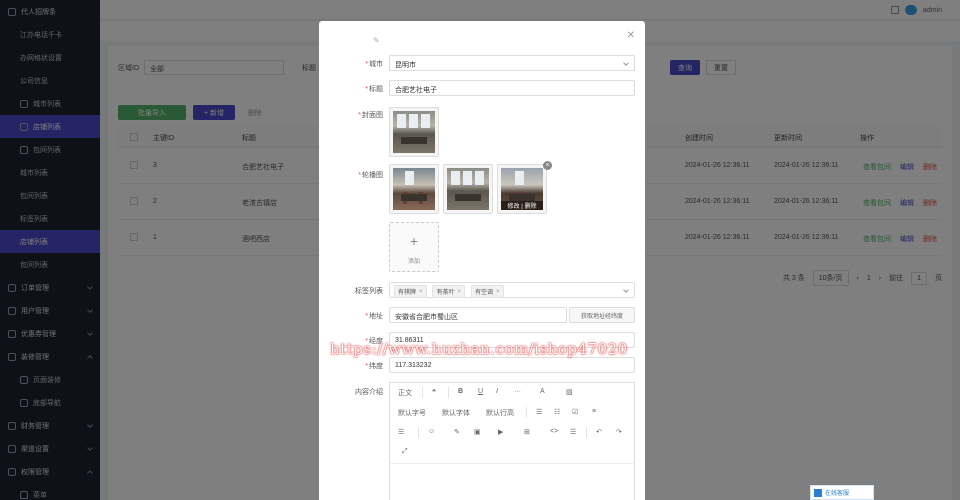 This screenshot has width=960, height=500. What do you see at coordinates (413, 262) in the screenshot?
I see `add-image-label: 添加` at bounding box center [413, 262].